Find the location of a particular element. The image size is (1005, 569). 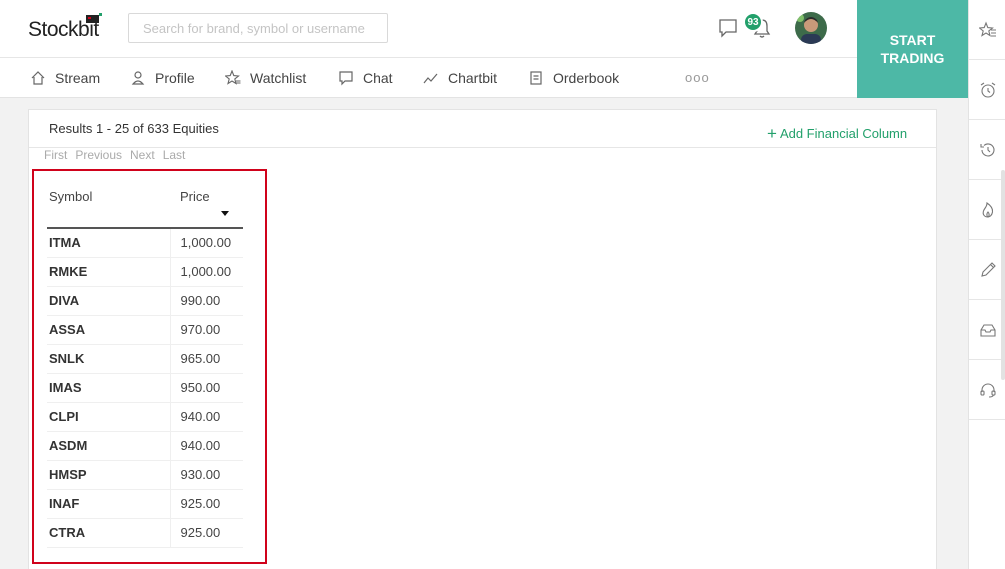

nav-profile-label: Profile is located at coordinates (175, 78).